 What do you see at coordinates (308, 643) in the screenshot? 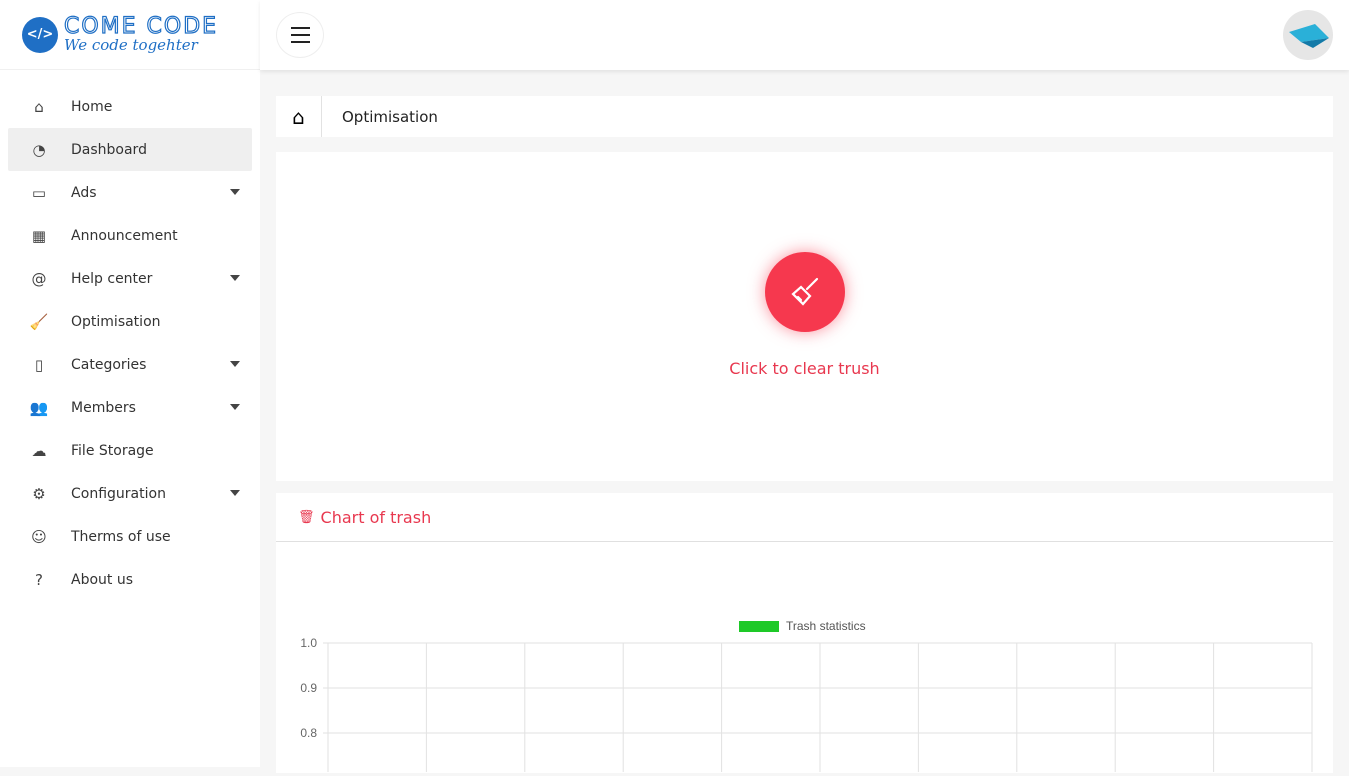
I see `y-tick-label: 1.0` at bounding box center [308, 643].